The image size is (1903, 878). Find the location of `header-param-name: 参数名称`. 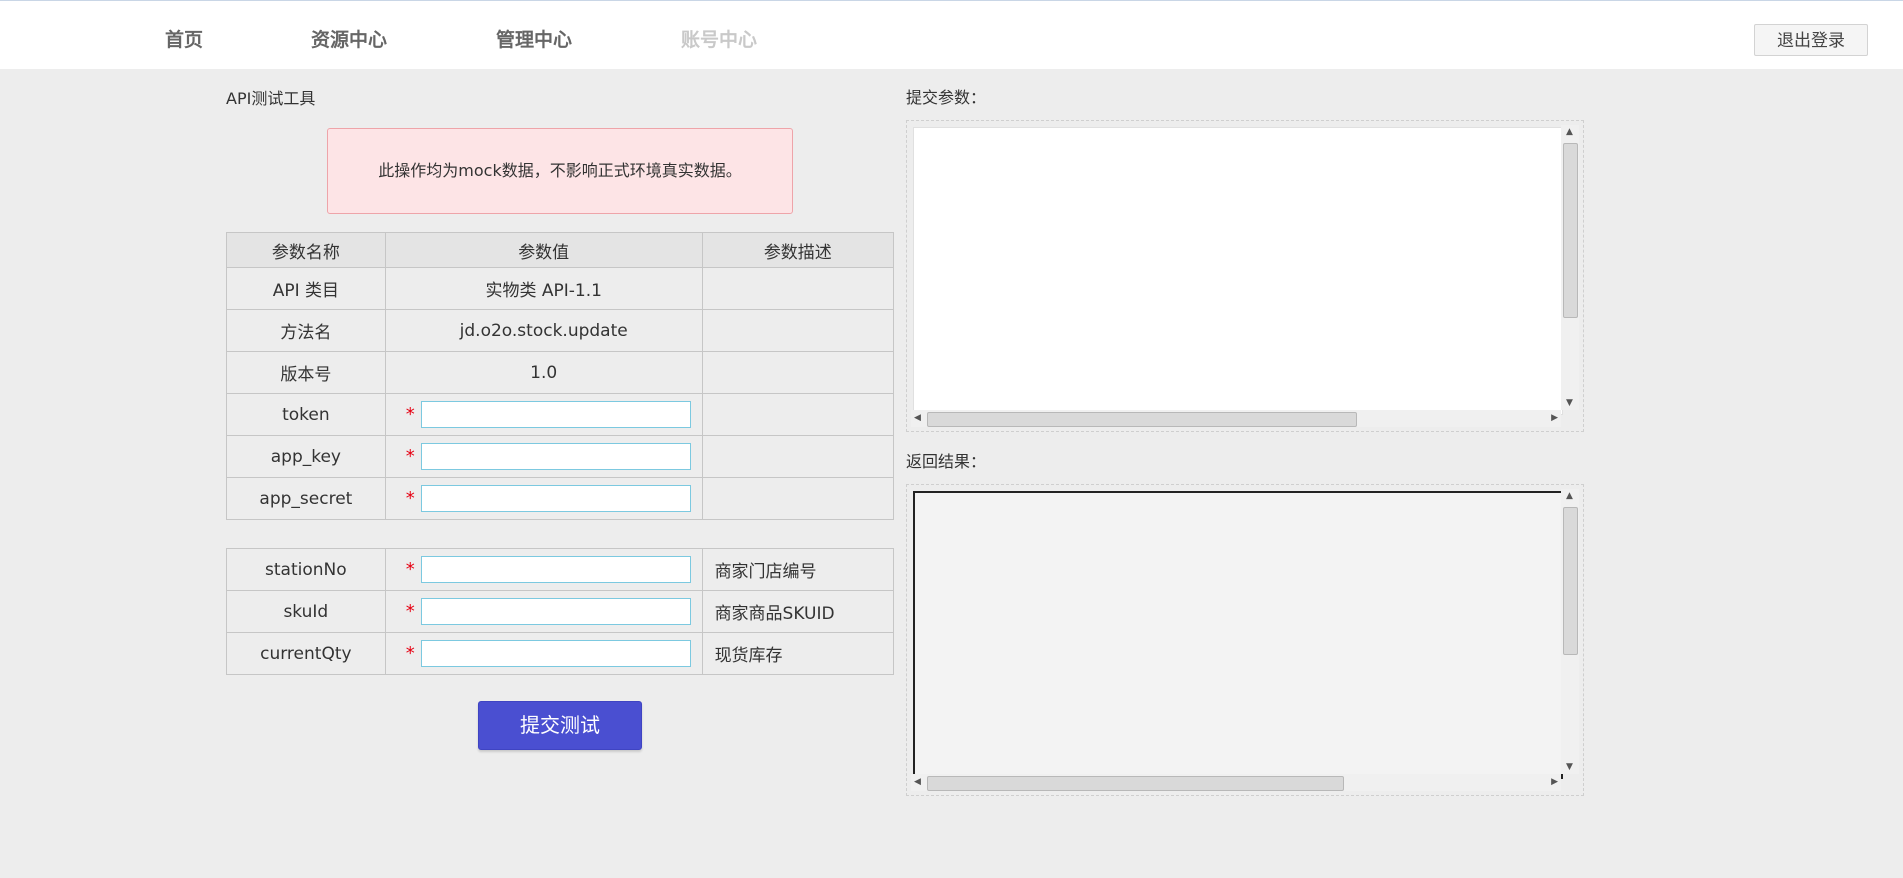

header-param-name: 参数名称 is located at coordinates (306, 250).